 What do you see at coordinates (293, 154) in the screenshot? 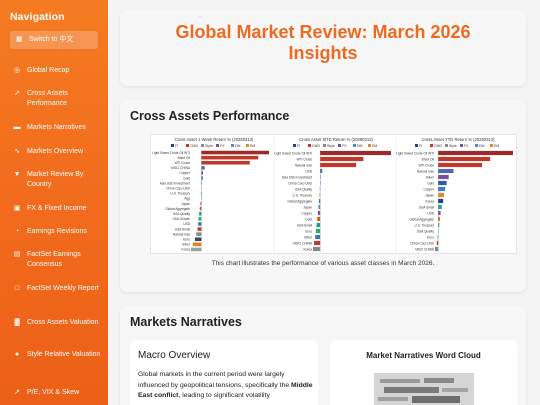
I see `category-label: Light Sweet Crude Oil WTI` at bounding box center [293, 154].